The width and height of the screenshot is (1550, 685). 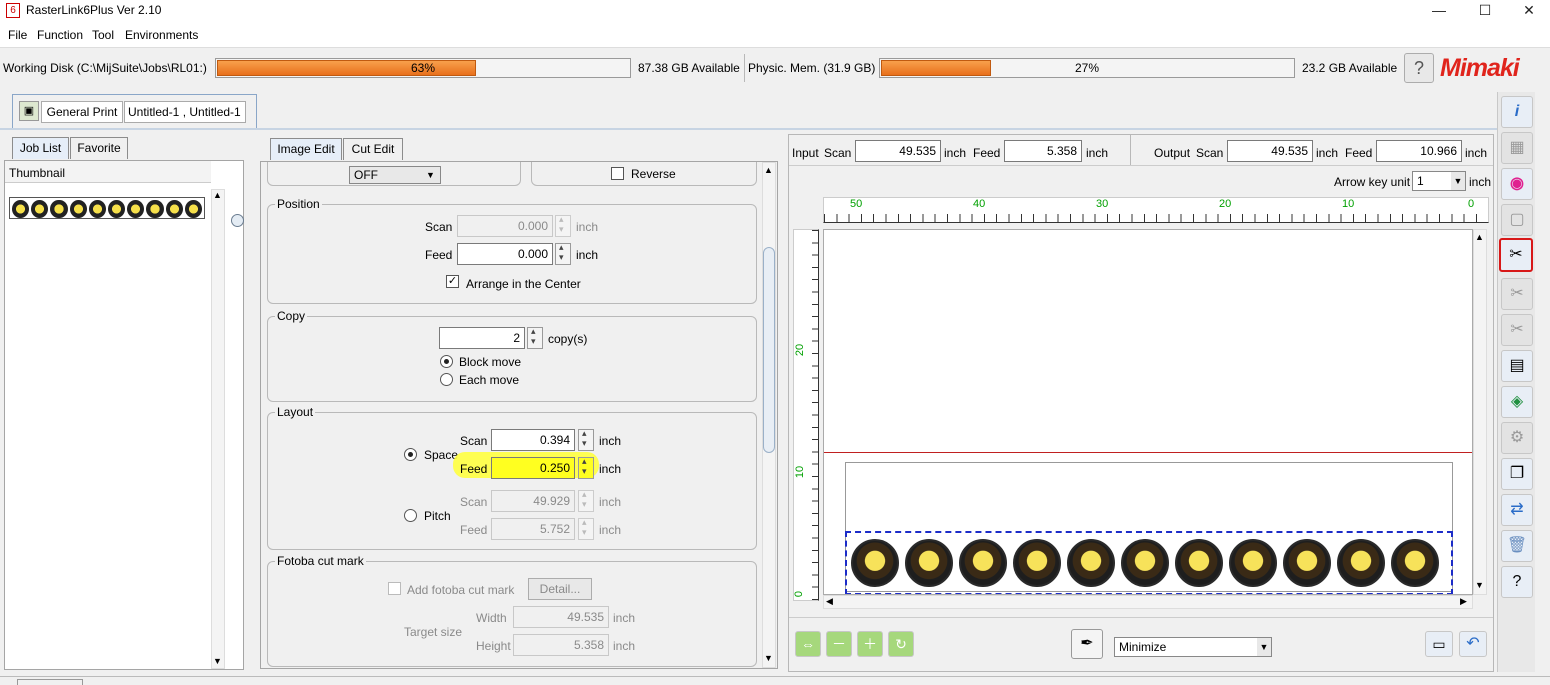 I want to click on center-checkbox: ✓, so click(x=452, y=281).